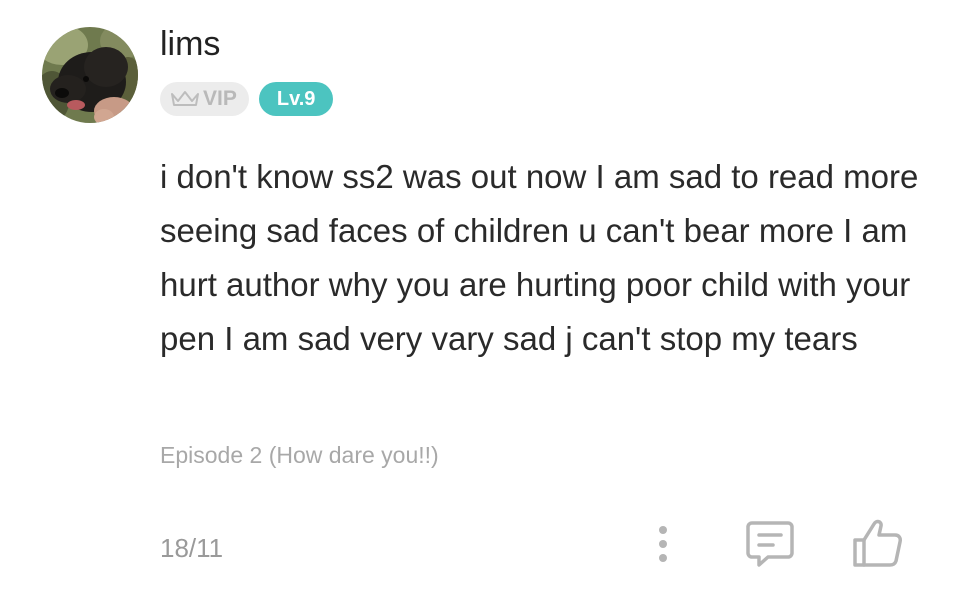 This screenshot has width=957, height=600. I want to click on avatar, so click(90, 75).